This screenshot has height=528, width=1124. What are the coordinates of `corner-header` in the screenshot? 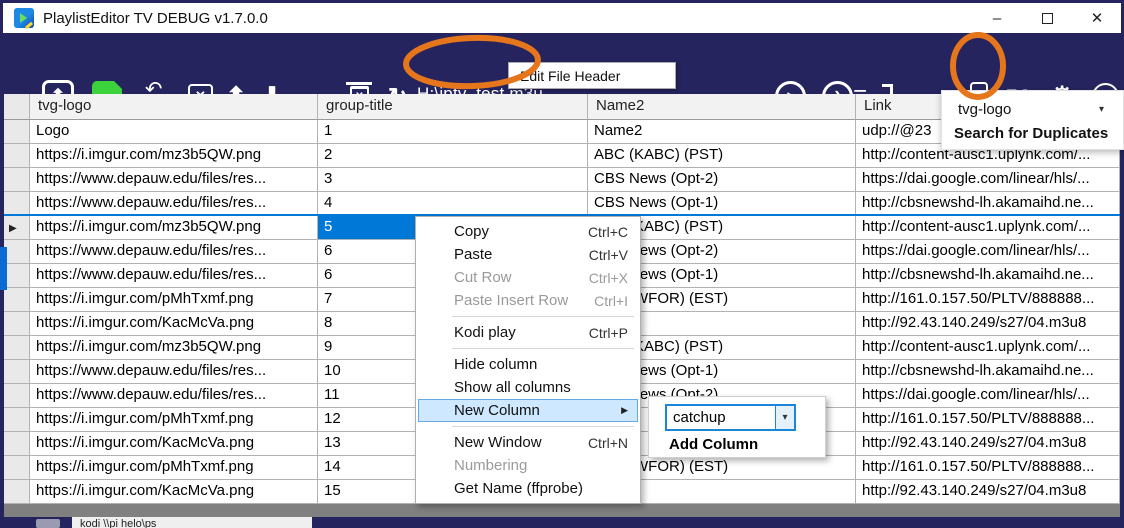 It's located at (17, 107).